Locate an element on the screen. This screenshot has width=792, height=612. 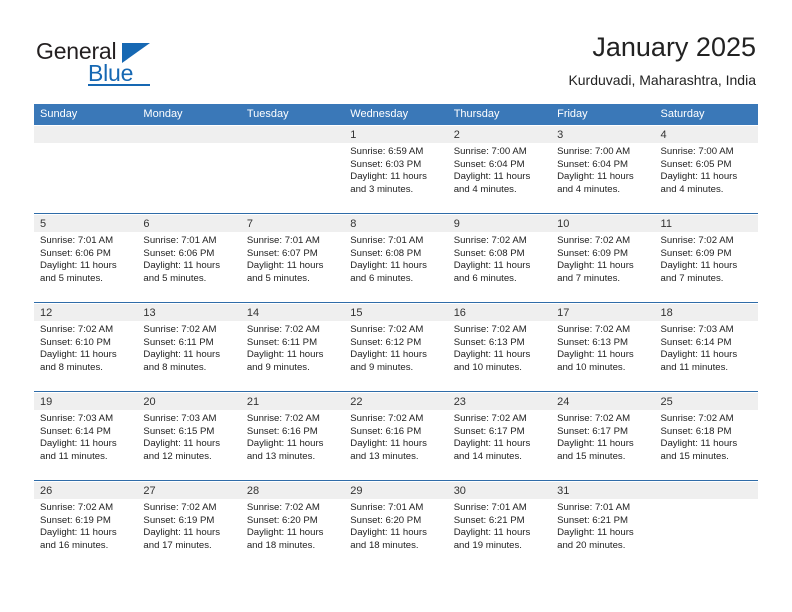
day-number-bar: 12 is located at coordinates (86, 312).